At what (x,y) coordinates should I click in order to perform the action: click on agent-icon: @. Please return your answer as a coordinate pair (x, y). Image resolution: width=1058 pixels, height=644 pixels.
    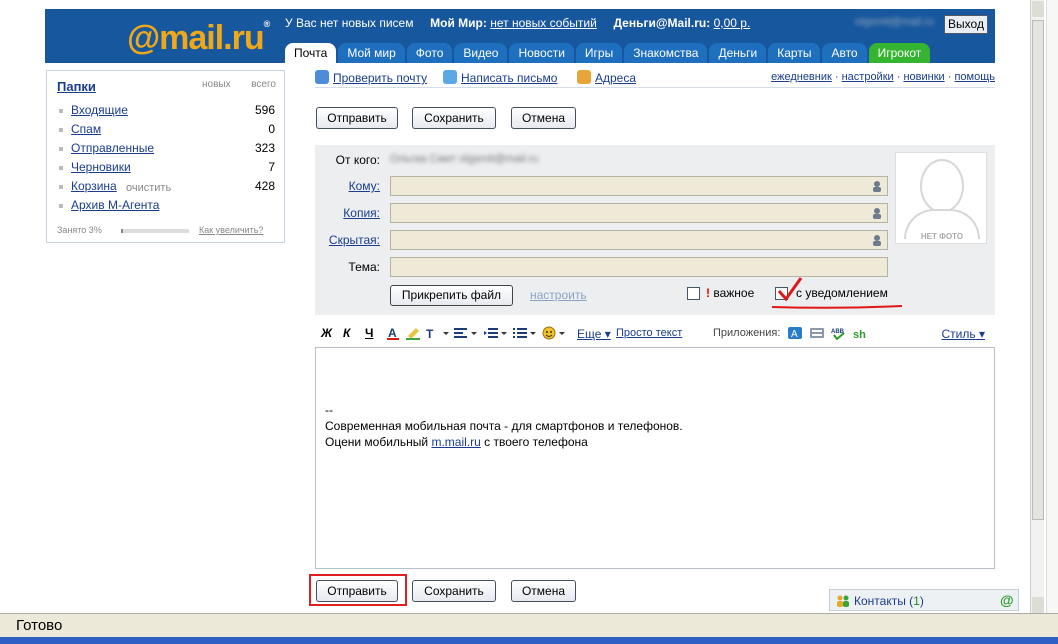
    Looking at the image, I should click on (1007, 600).